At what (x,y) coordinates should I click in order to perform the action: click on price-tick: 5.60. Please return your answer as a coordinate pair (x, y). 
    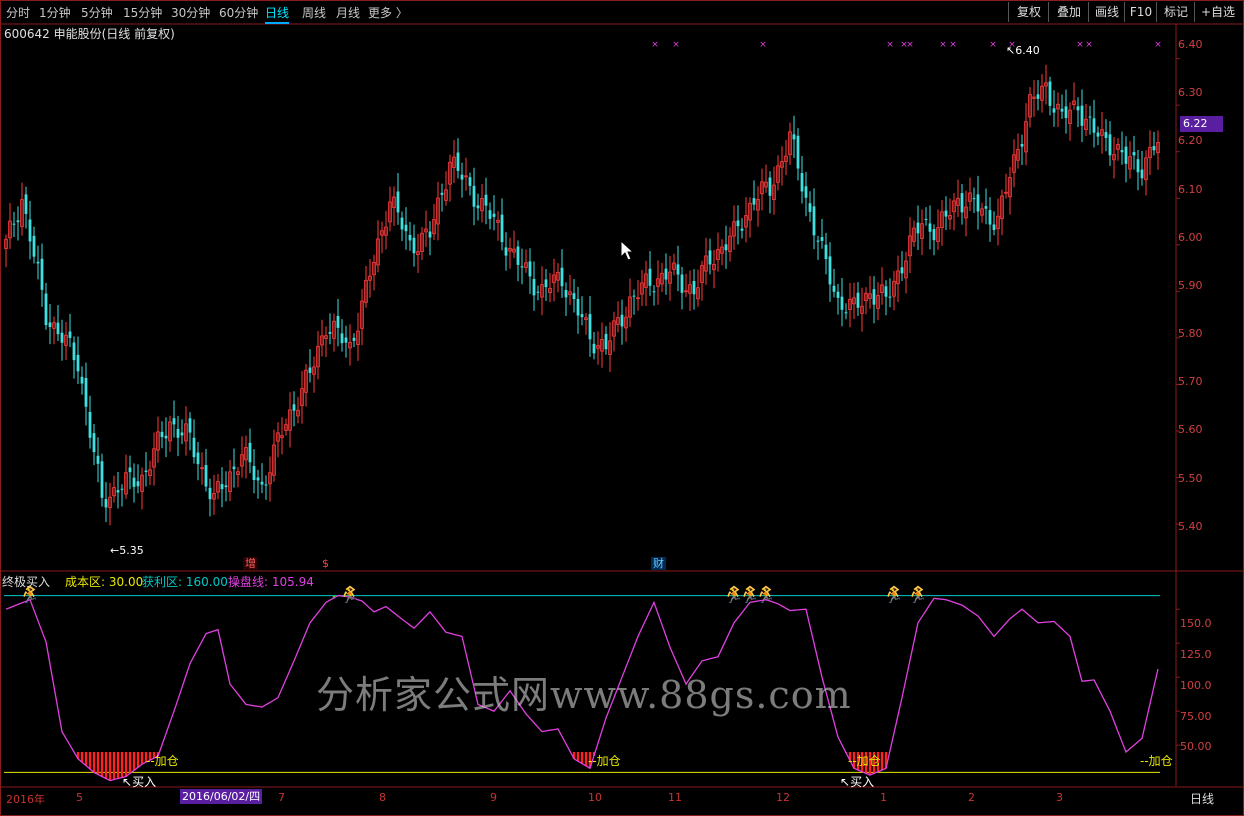
    Looking at the image, I should click on (1190, 429).